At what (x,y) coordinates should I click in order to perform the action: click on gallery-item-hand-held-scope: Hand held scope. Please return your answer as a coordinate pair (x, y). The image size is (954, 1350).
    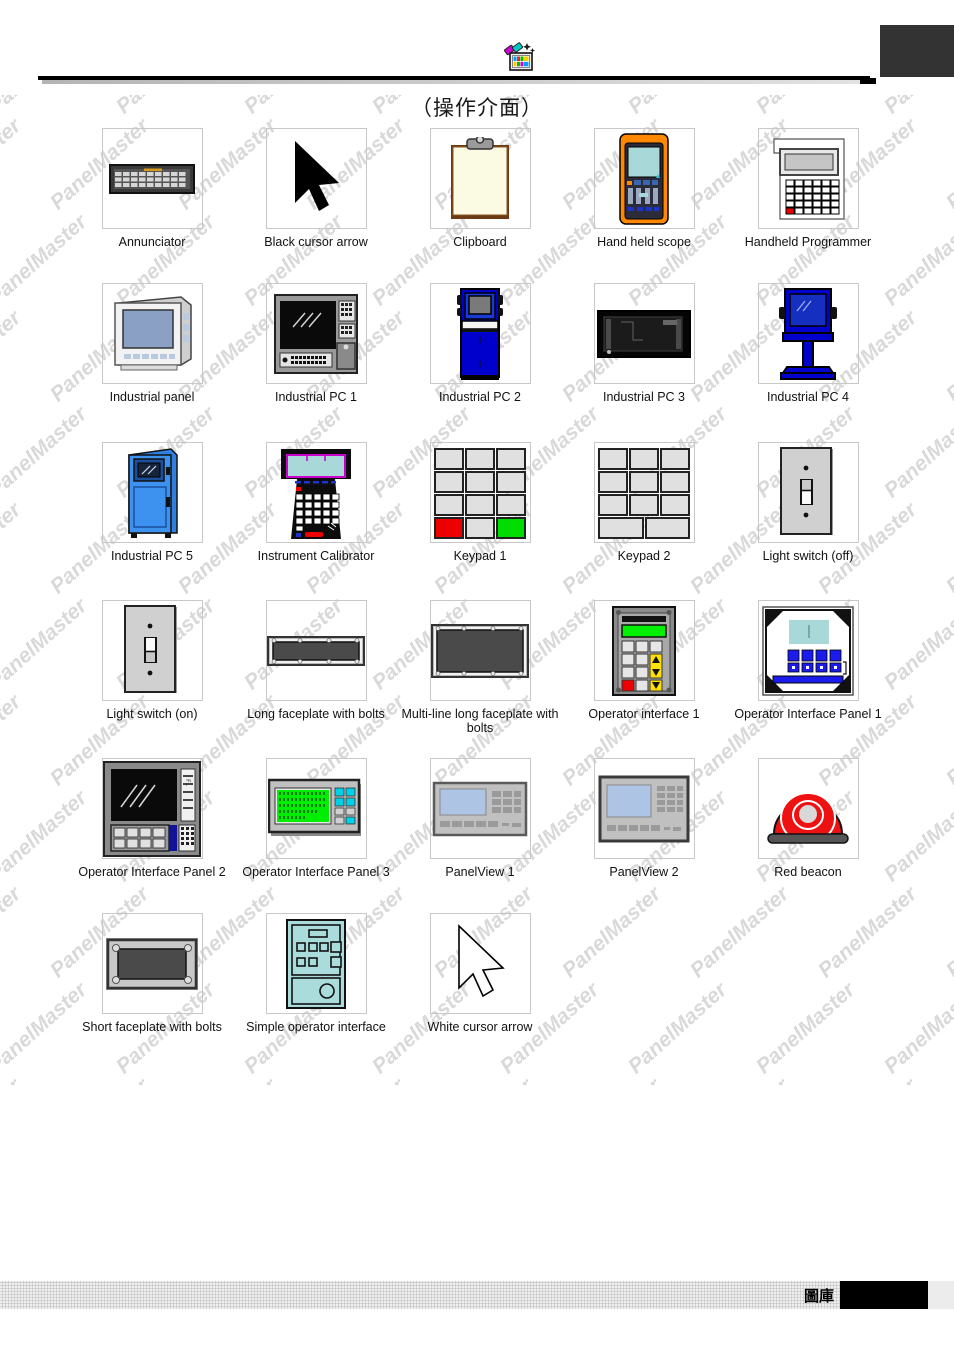
    Looking at the image, I should click on (644, 205).